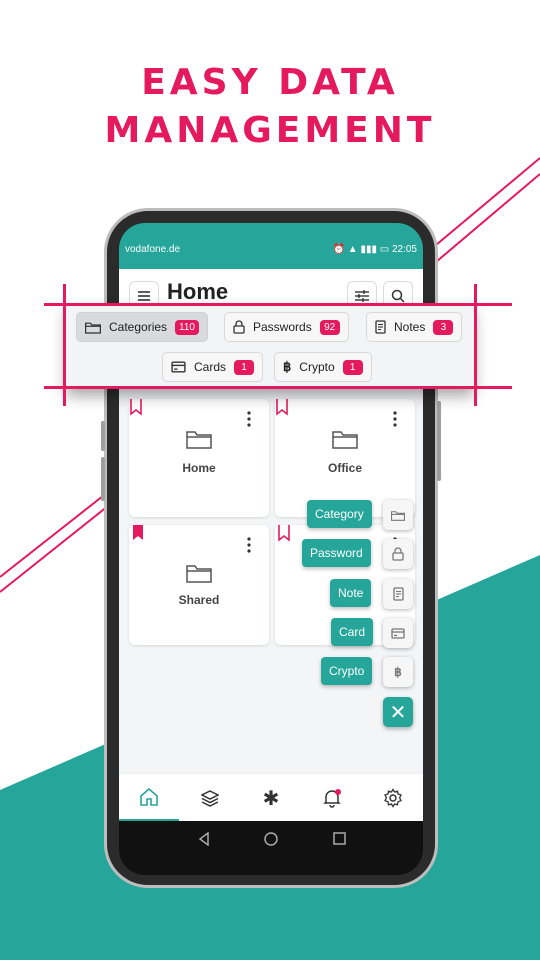  Describe the element at coordinates (351, 593) in the screenshot. I see `fab-label-note: Note` at that location.